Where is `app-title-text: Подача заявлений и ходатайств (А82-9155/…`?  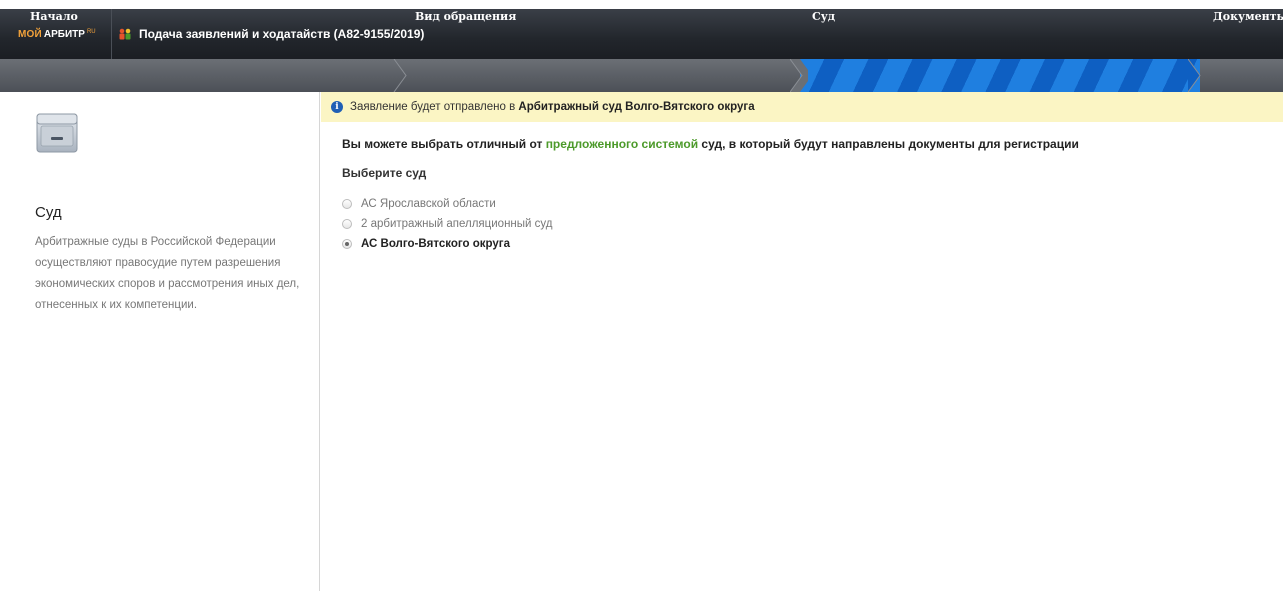
app-title-text: Подача заявлений и ходатайств (А82-9155/… is located at coordinates (282, 34).